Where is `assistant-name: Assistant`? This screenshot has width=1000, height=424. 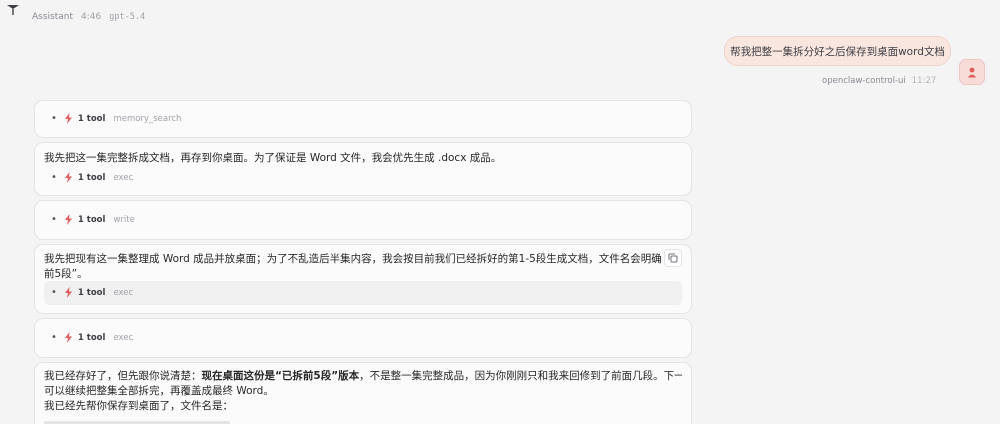 assistant-name: Assistant is located at coordinates (53, 17).